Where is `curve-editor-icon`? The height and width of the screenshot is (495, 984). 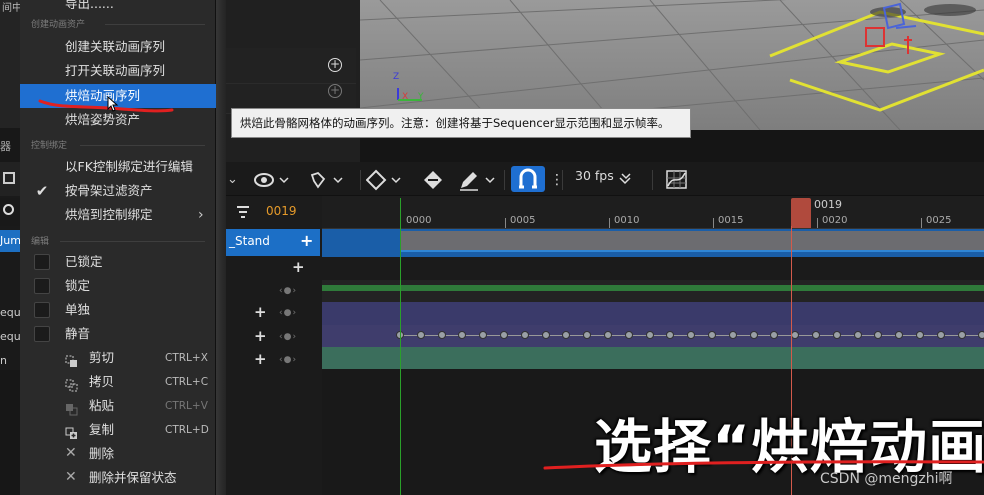
curve-editor-icon is located at coordinates (677, 180).